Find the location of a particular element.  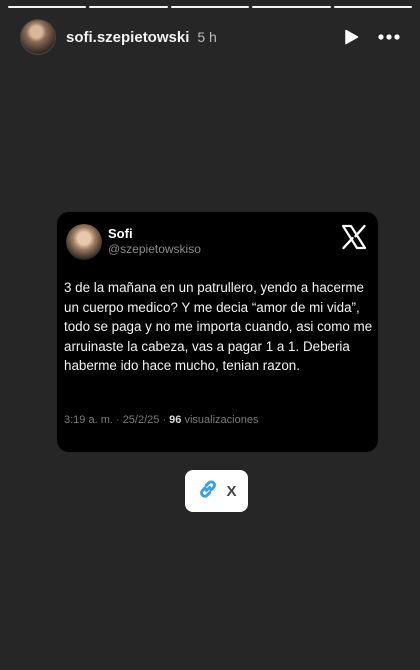

x-logo-icon is located at coordinates (354, 237).